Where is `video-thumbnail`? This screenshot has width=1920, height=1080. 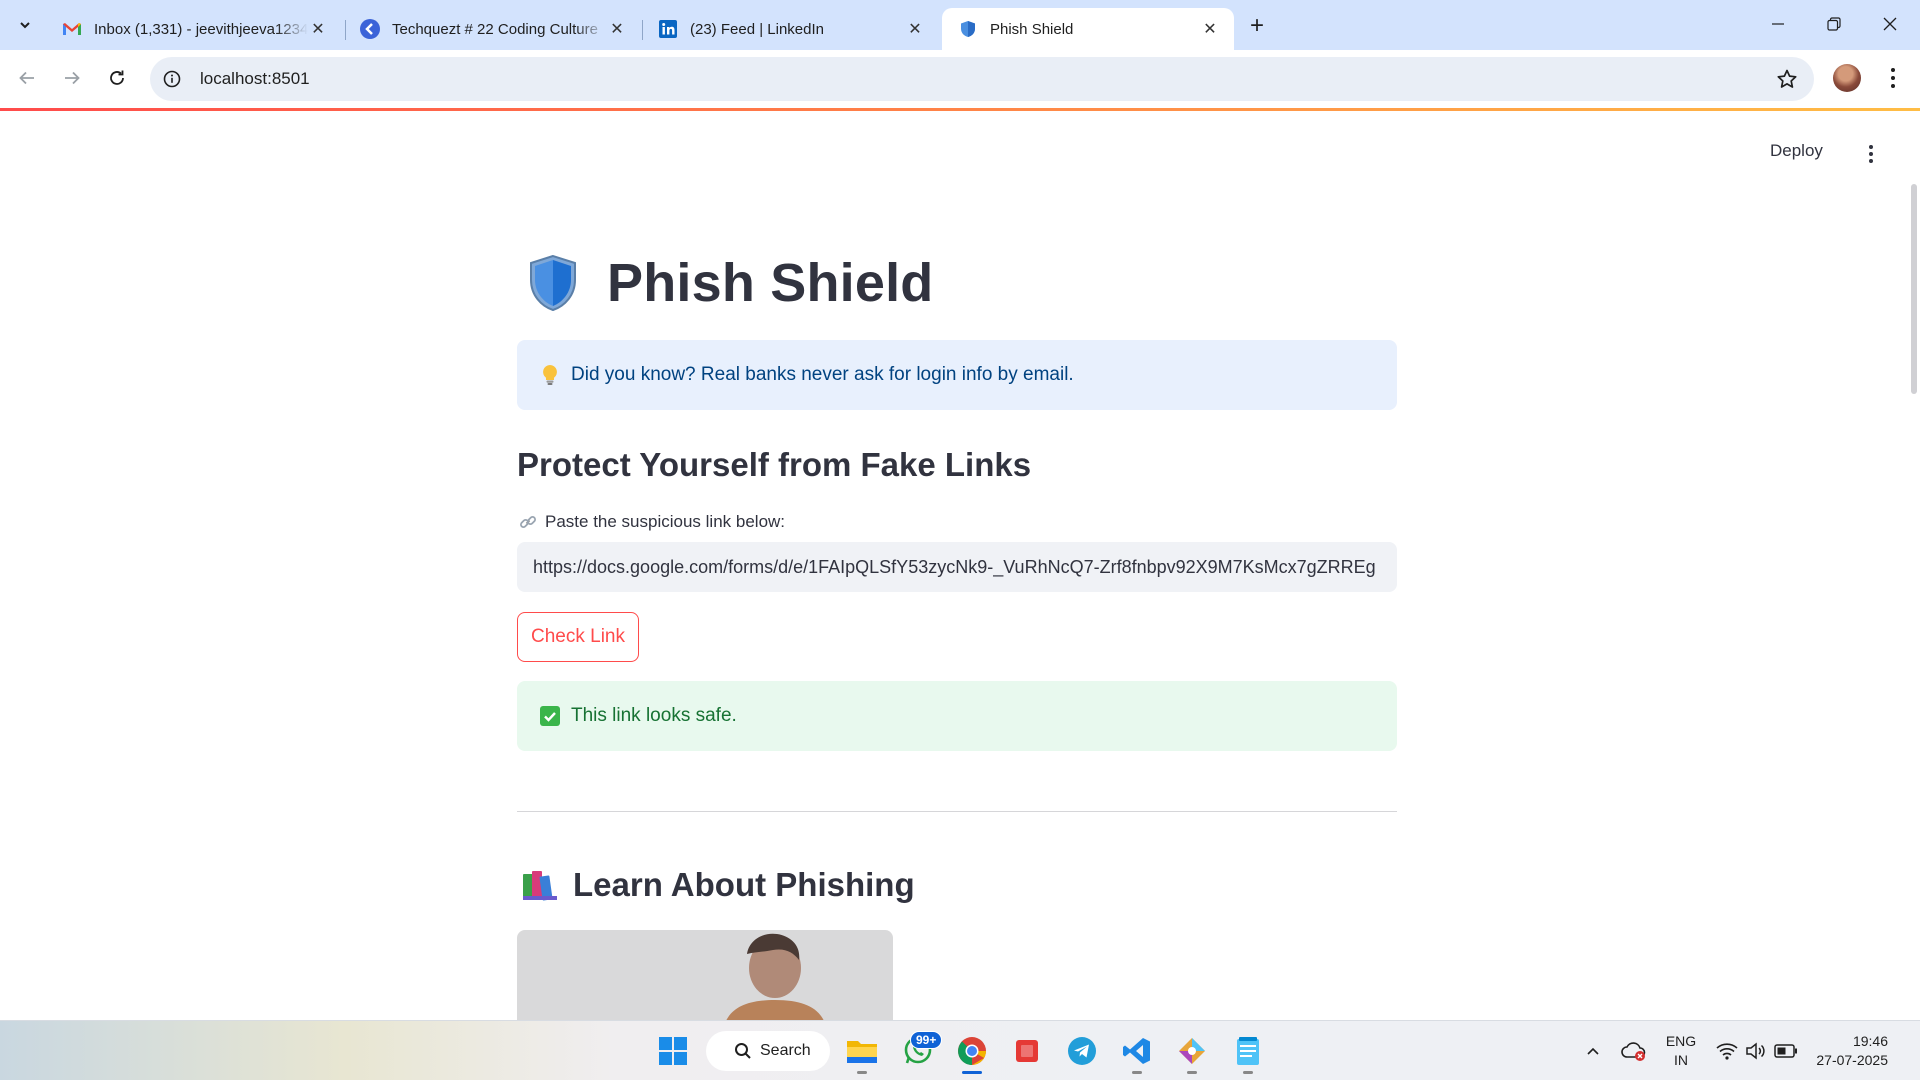 video-thumbnail is located at coordinates (705, 975).